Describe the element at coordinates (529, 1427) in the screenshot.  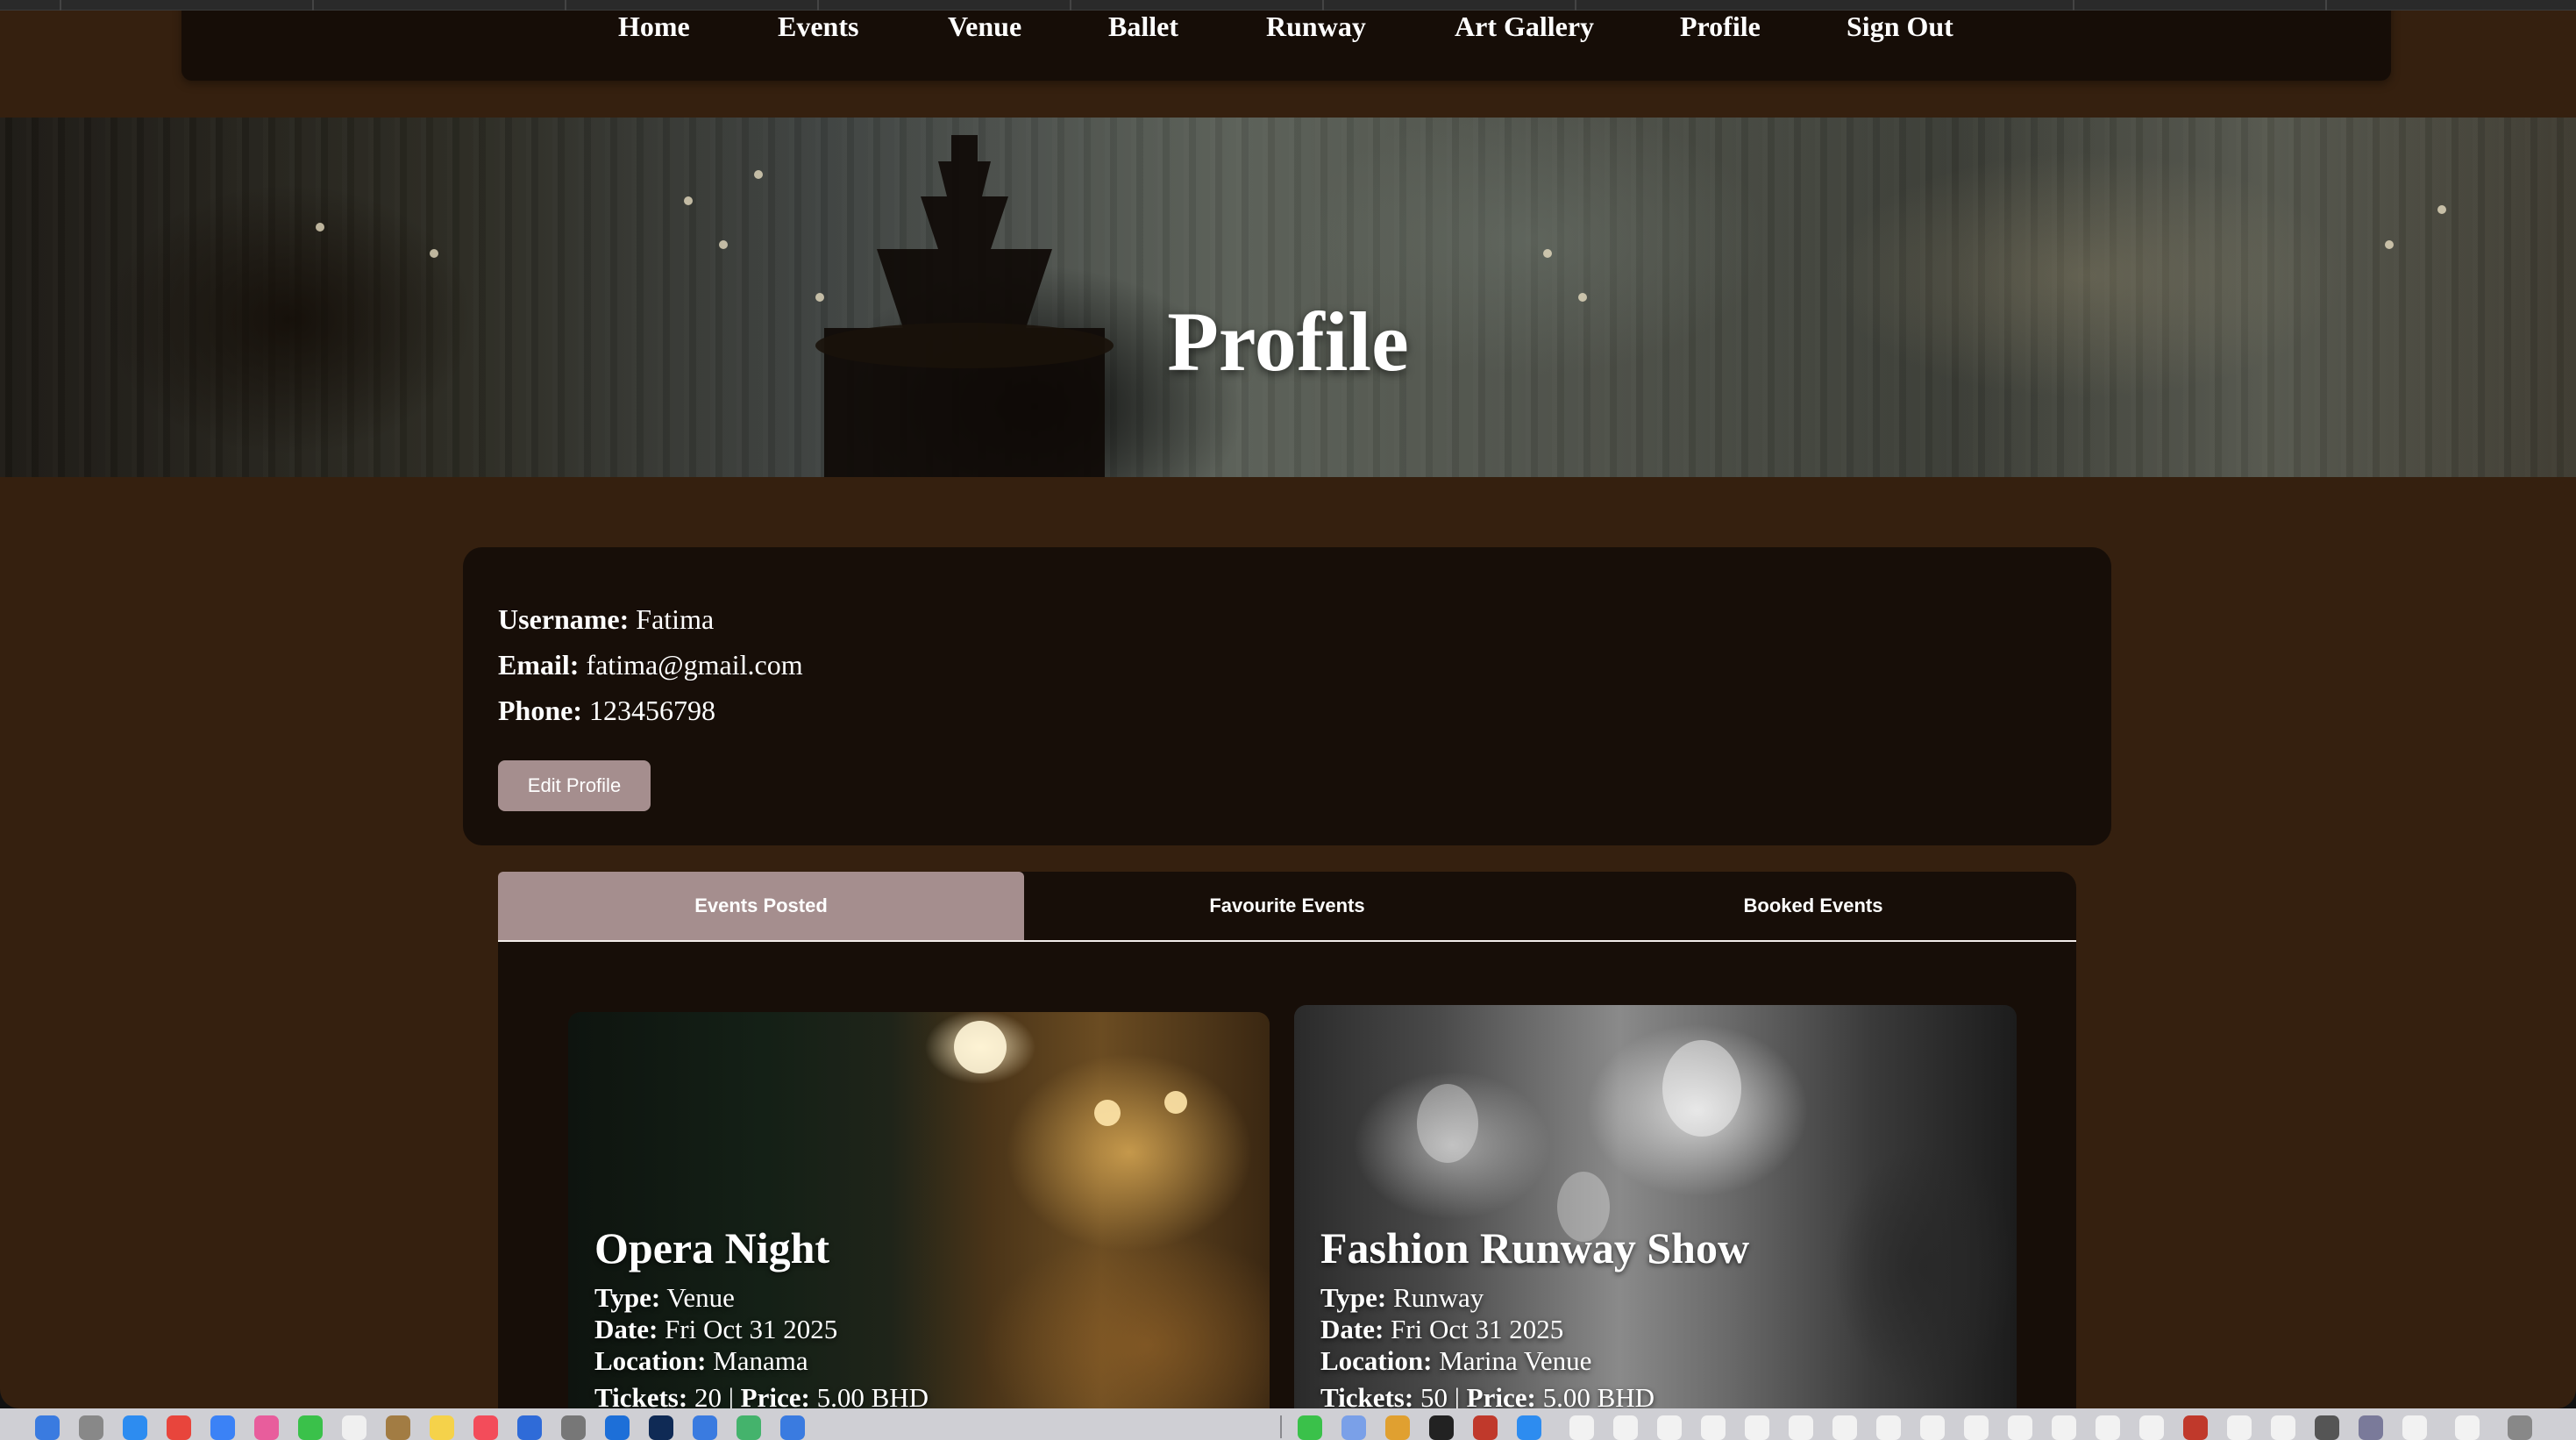
I see `app-store-icon` at that location.